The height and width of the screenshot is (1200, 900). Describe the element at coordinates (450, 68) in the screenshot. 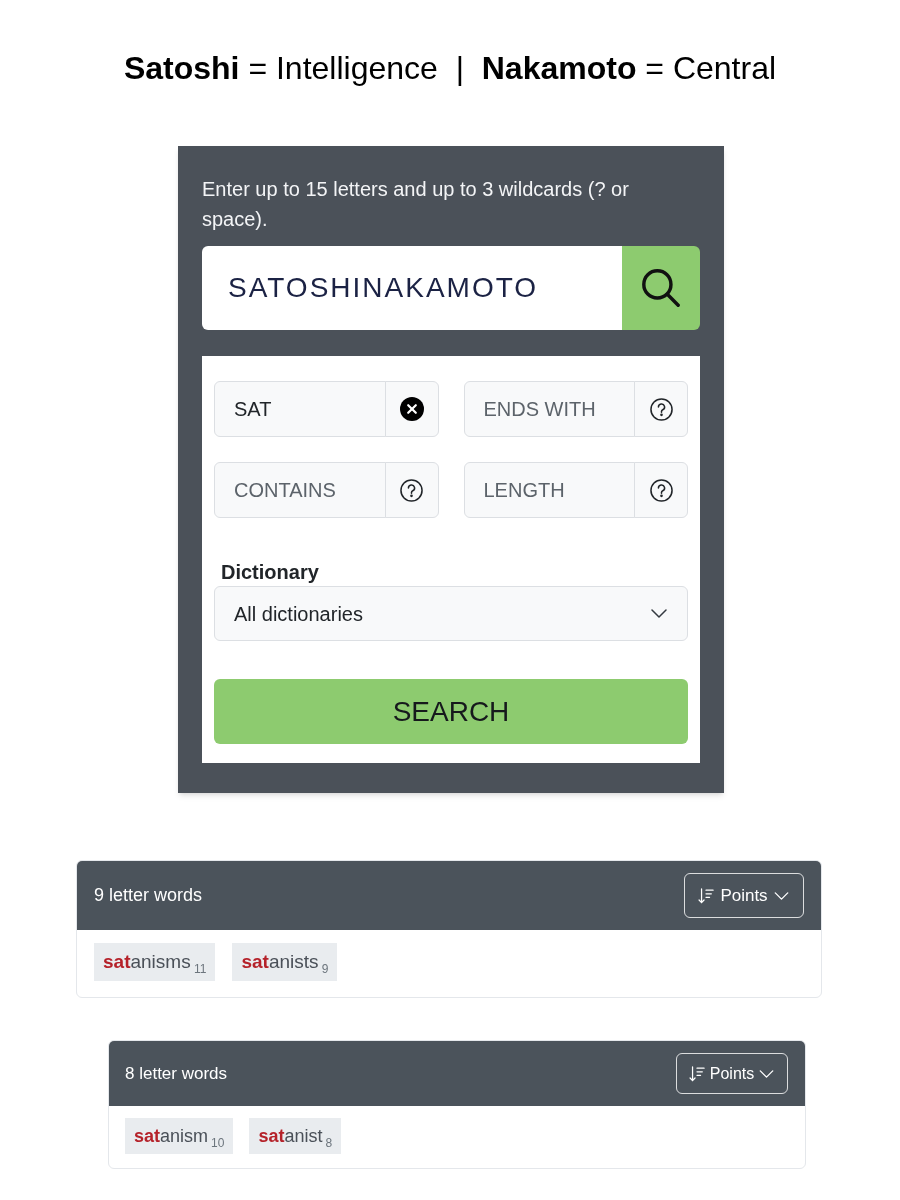

I see `page-heading: Satoshi = Intelligence | Nakamoto = Central` at that location.